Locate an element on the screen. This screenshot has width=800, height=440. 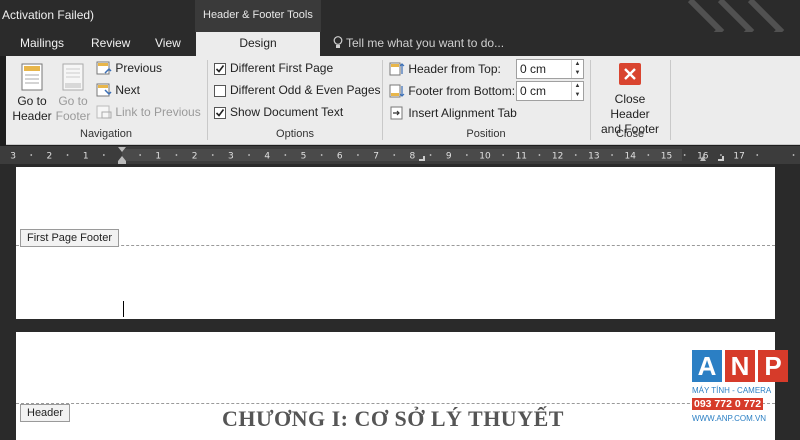
tab-mailings: Mailings is located at coordinates (42, 43).